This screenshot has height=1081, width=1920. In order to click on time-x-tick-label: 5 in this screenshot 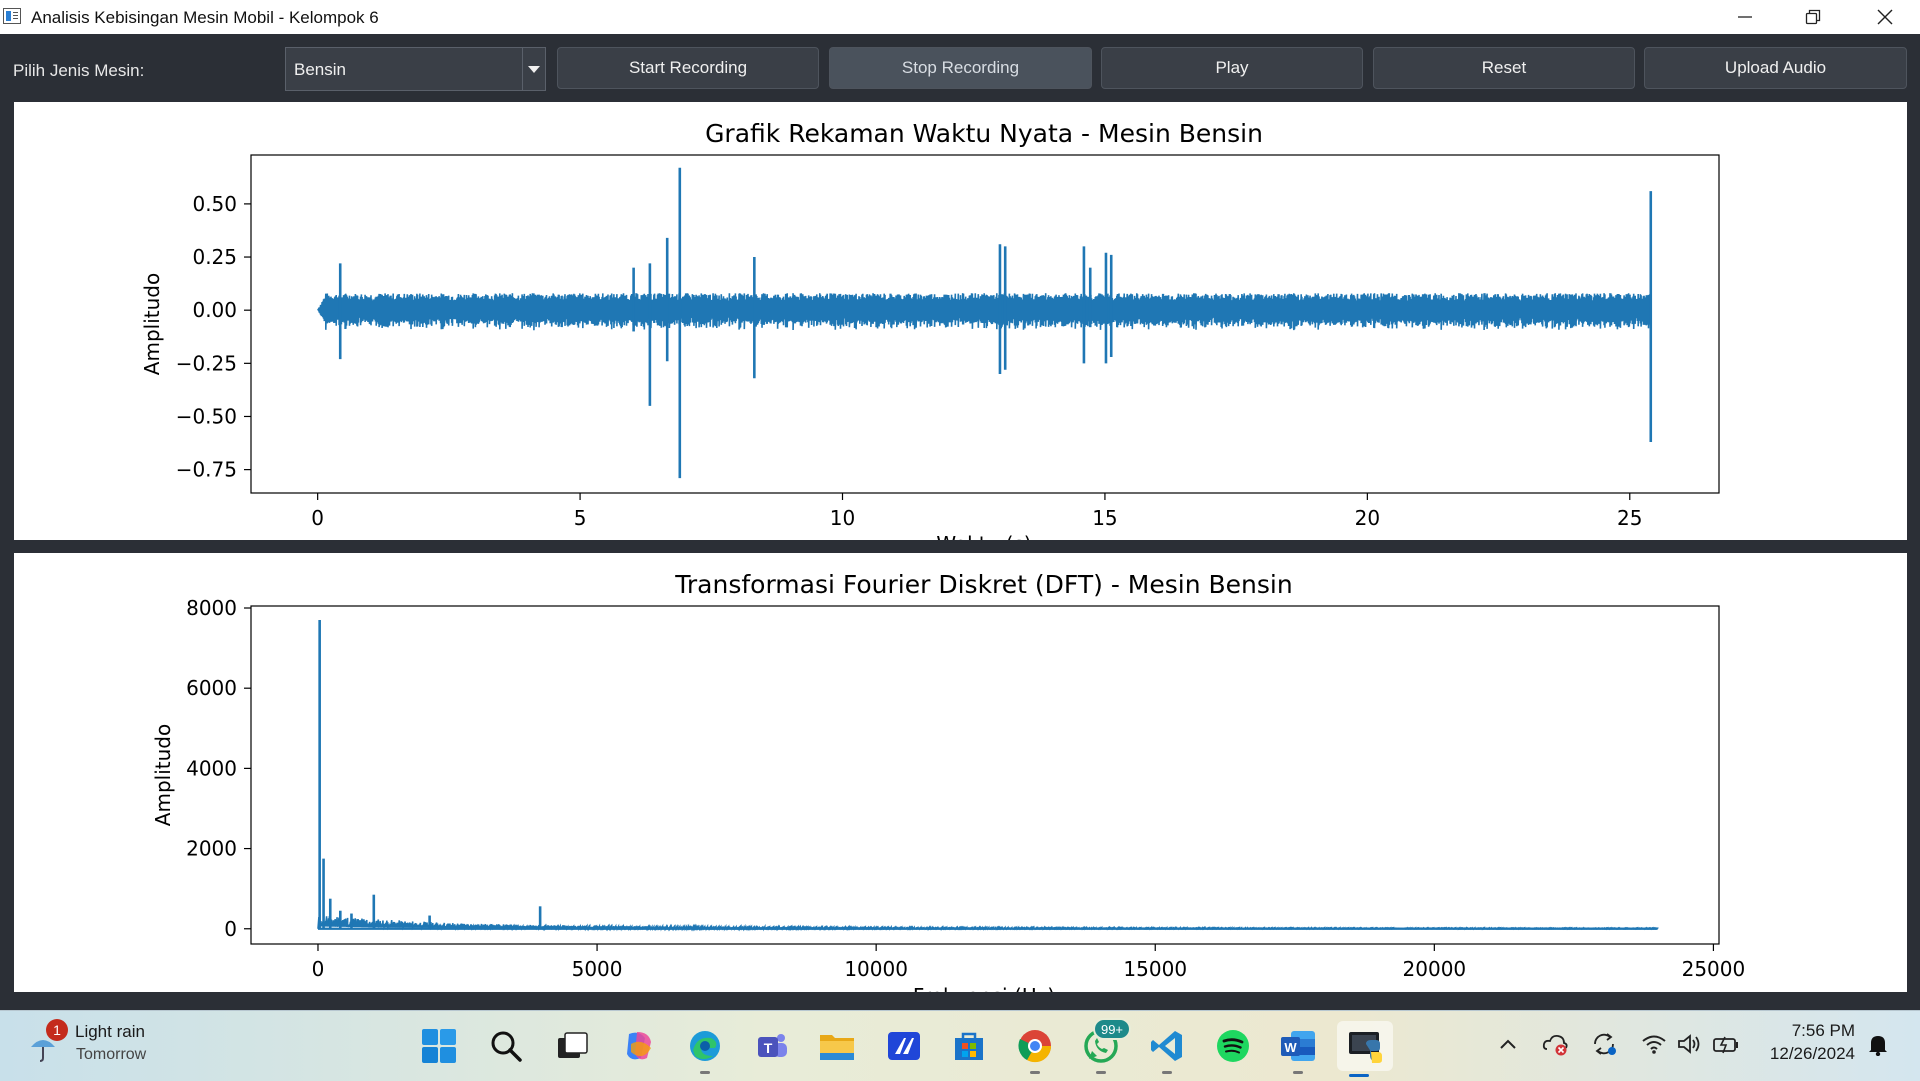, I will do `click(580, 518)`.